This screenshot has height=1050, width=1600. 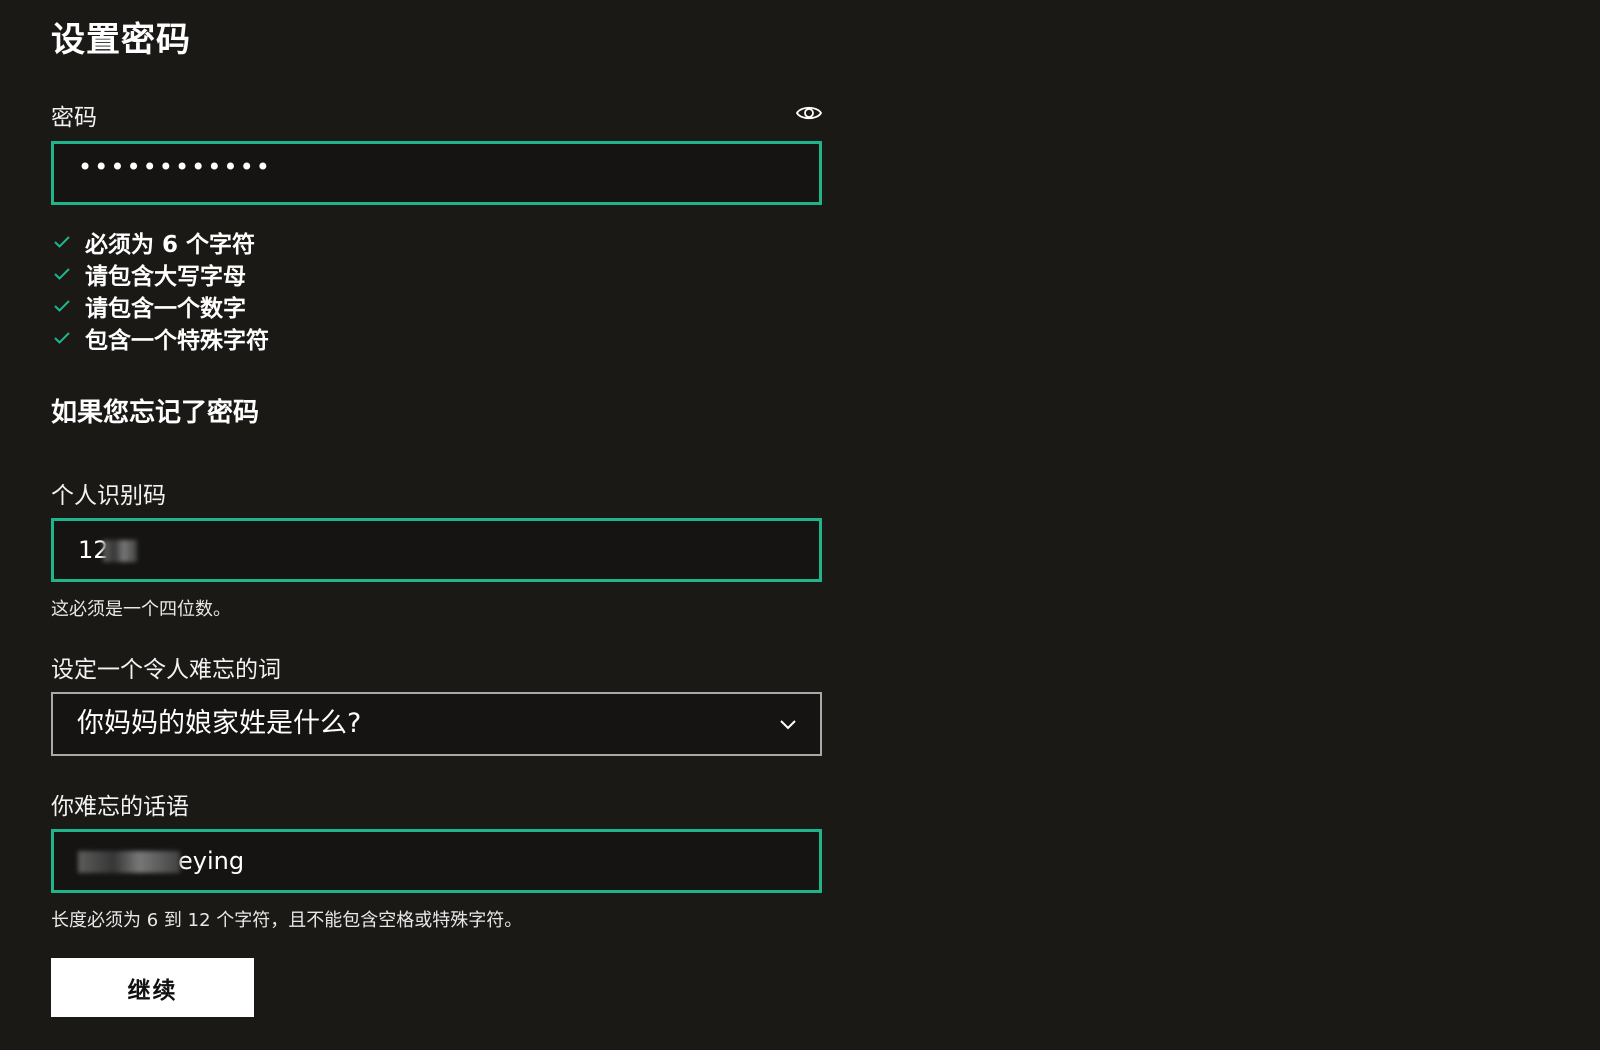 I want to click on pin-label: 个人识别码, so click(x=108, y=496).